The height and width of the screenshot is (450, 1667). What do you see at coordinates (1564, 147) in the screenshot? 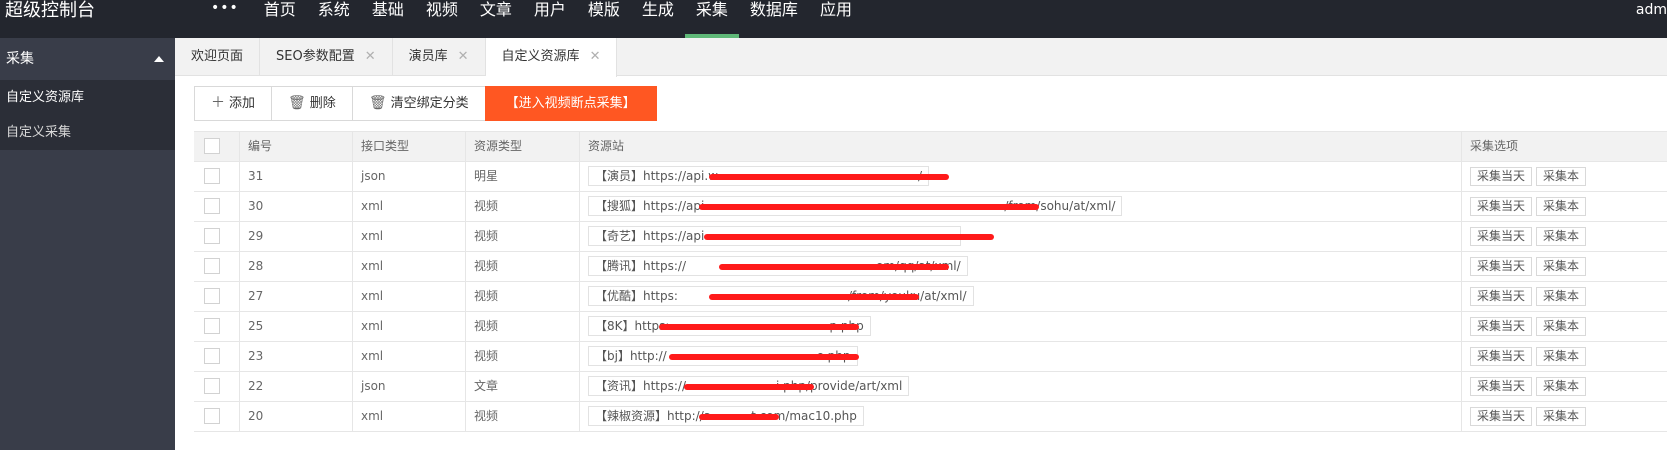
I see `header-options: 采集选项` at bounding box center [1564, 147].